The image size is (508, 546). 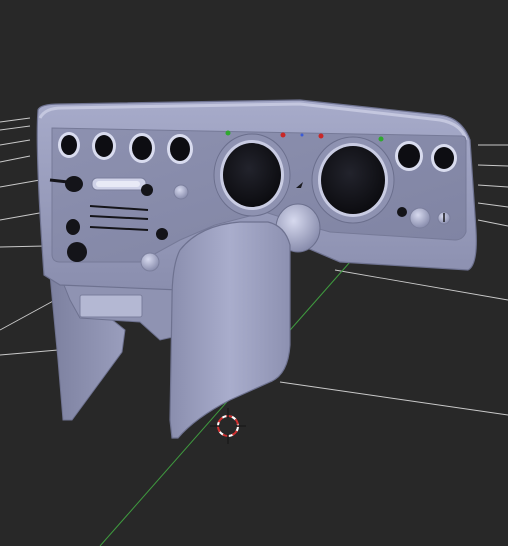 What do you see at coordinates (302, 135) in the screenshot?
I see `blue-indicator` at bounding box center [302, 135].